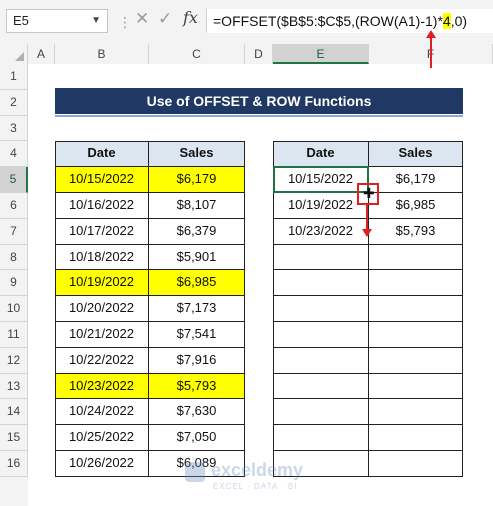  Describe the element at coordinates (431, 49) in the screenshot. I see `arrow-up-annotation` at that location.